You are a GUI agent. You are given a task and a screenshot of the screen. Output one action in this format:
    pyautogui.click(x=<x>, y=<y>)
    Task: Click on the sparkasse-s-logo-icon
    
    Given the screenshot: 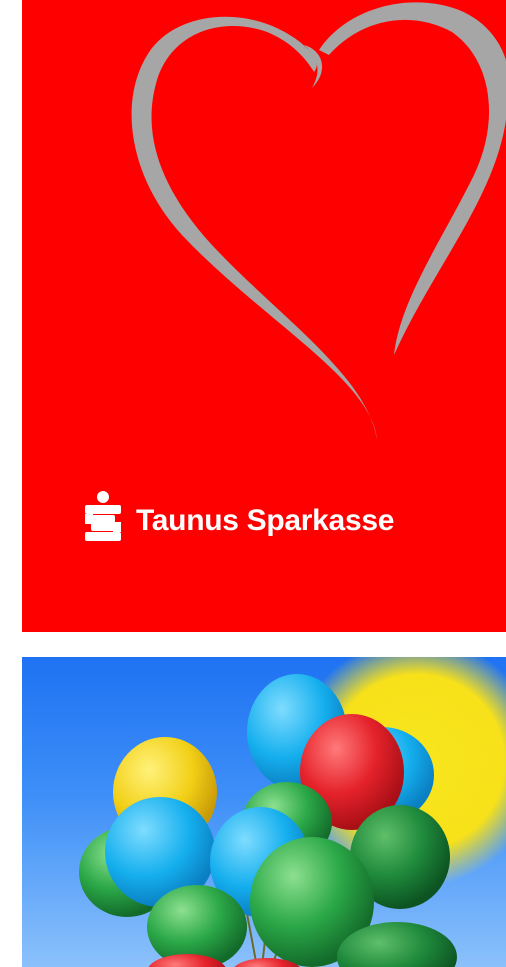 What is the action you would take?
    pyautogui.click(x=103, y=516)
    